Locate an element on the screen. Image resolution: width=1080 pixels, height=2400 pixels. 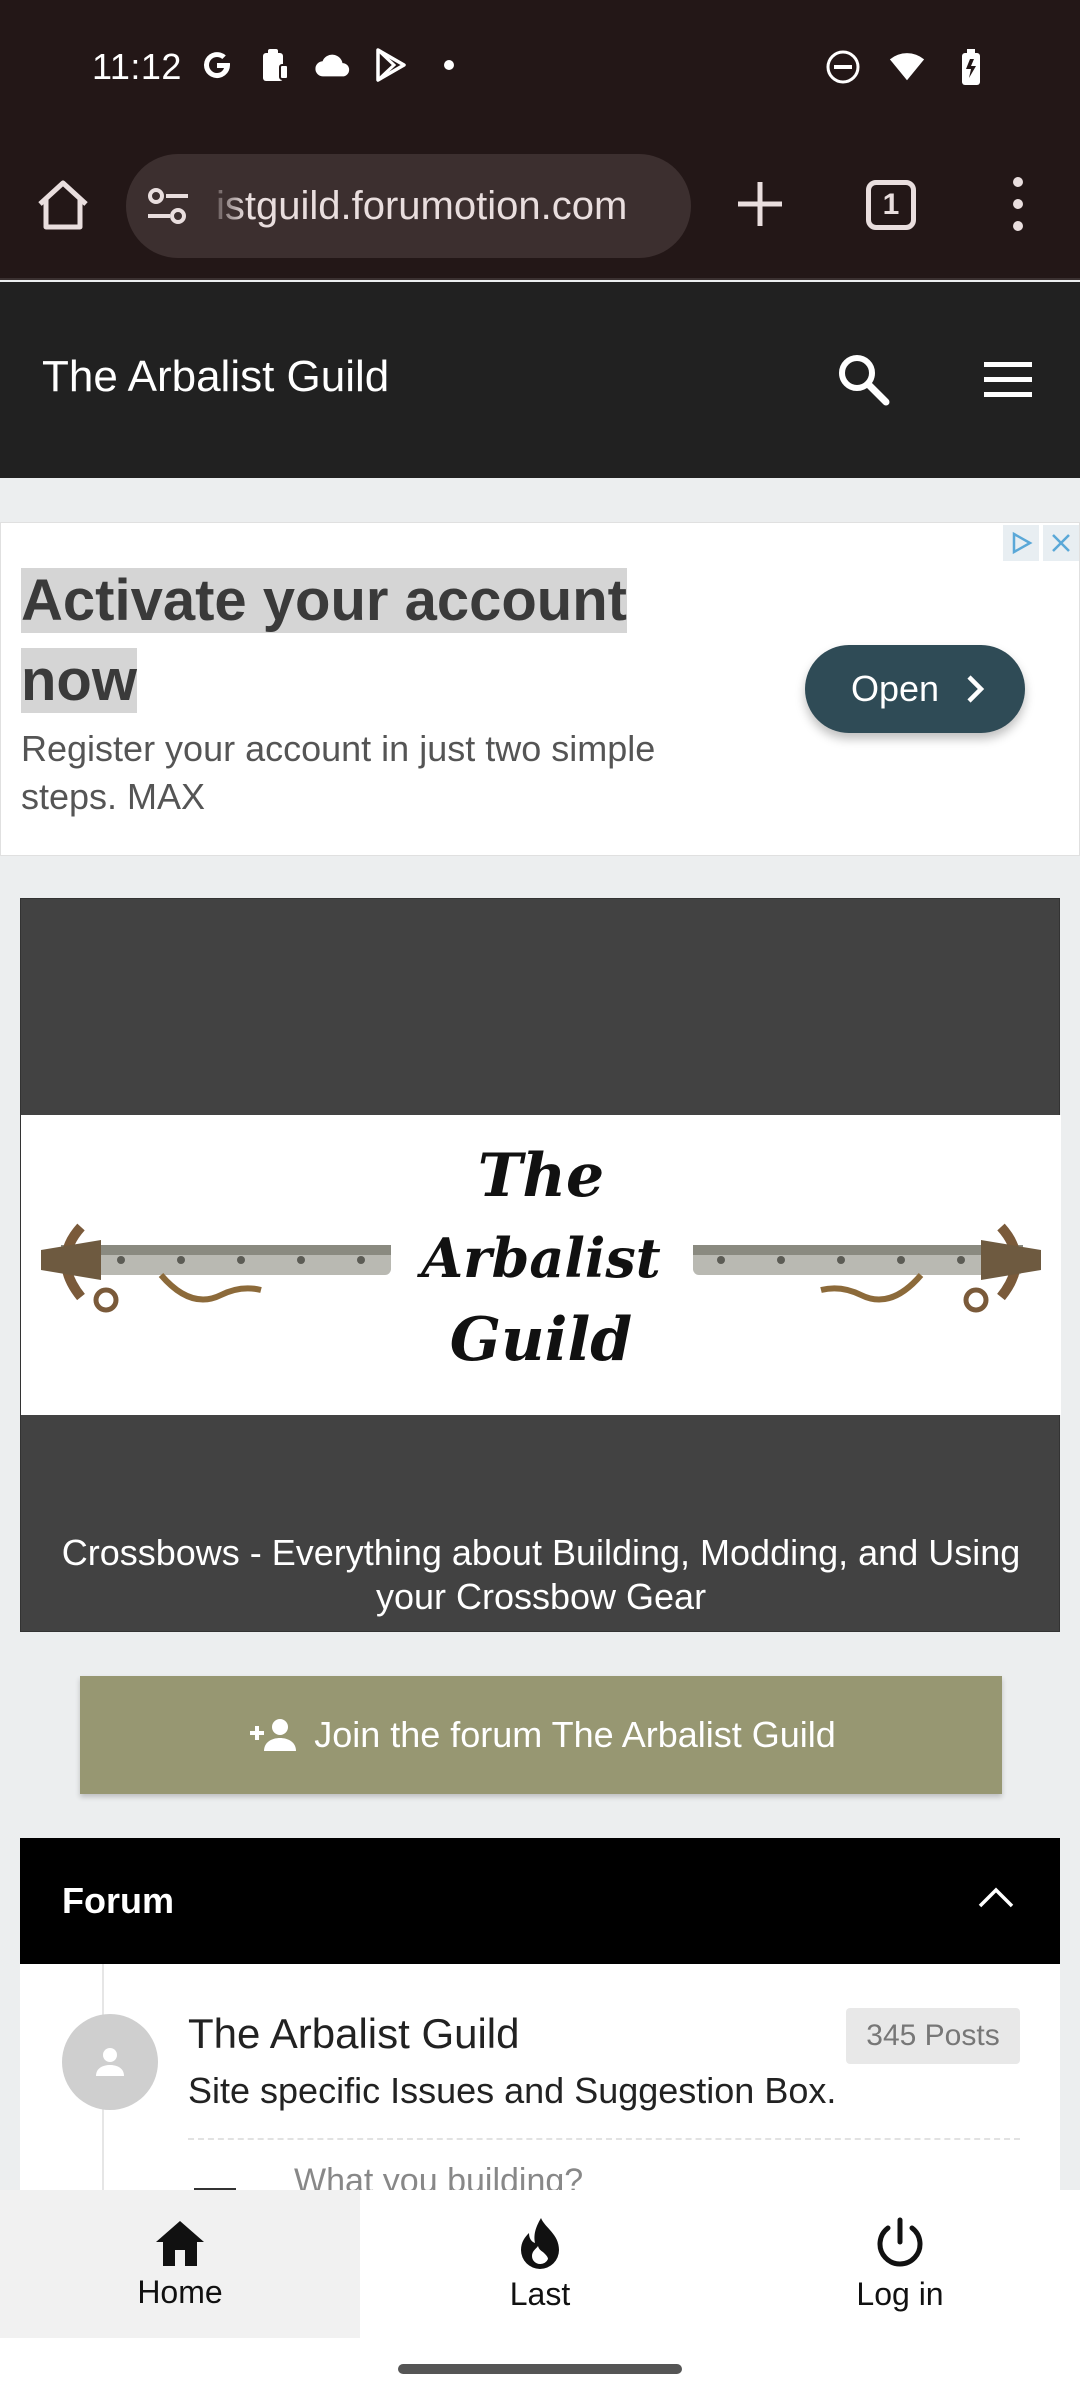
ad-headline-line2: now is located at coordinates (79, 680).